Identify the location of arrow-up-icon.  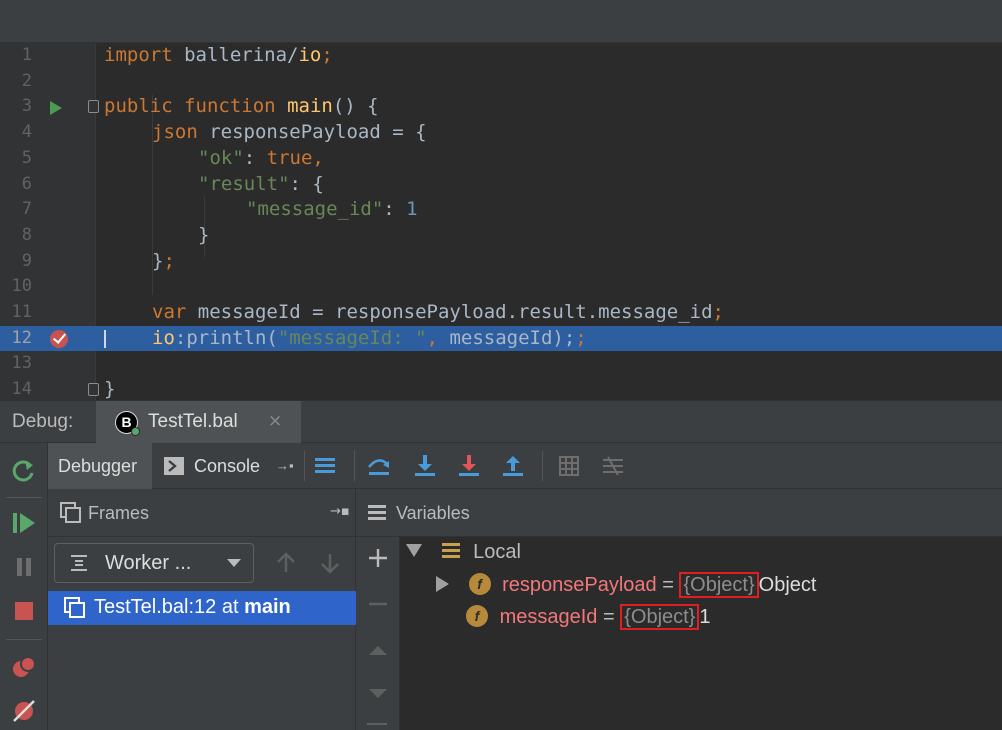
(286, 563).